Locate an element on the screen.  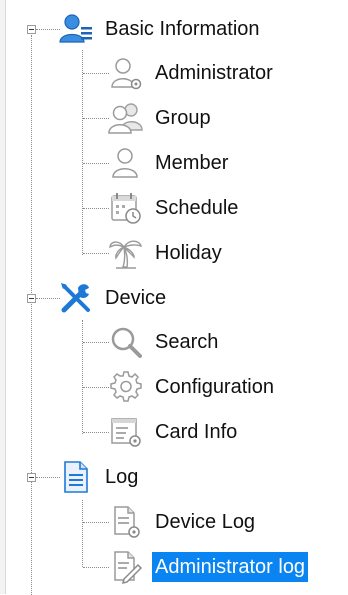
collapse-toggle-log is located at coordinates (31, 477).